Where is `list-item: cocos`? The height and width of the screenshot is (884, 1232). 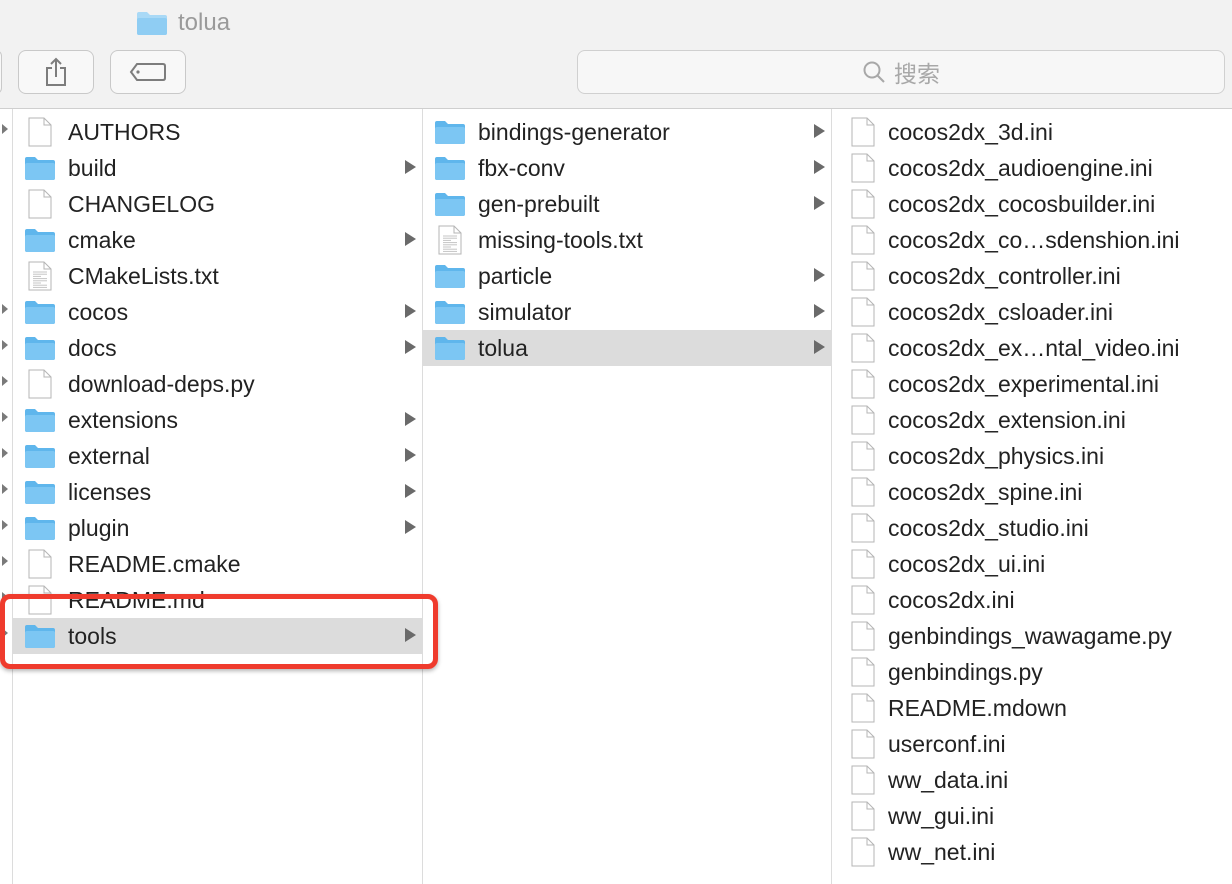
list-item: cocos is located at coordinates (217, 312).